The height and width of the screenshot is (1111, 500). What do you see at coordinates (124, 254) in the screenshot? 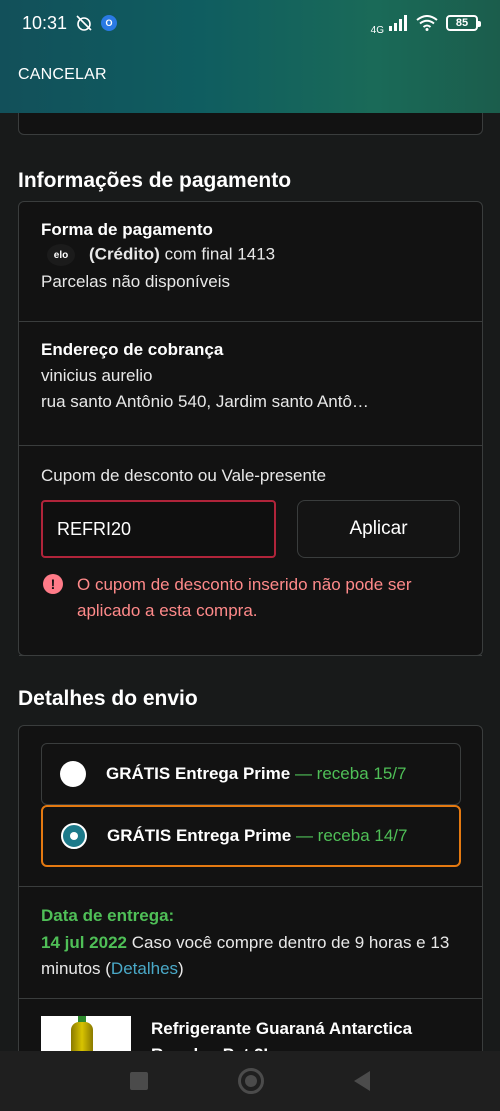
I see `card-type: (Crédito)` at bounding box center [124, 254].